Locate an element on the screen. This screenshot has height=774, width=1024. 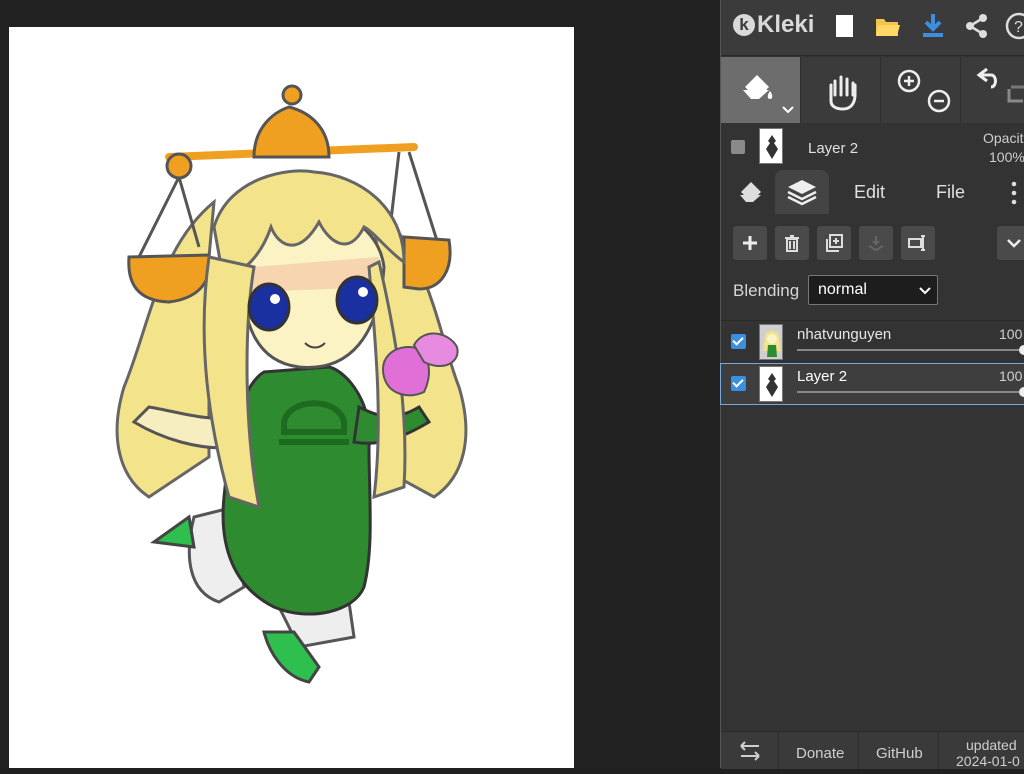
duplicate-layer-button is located at coordinates (834, 243).